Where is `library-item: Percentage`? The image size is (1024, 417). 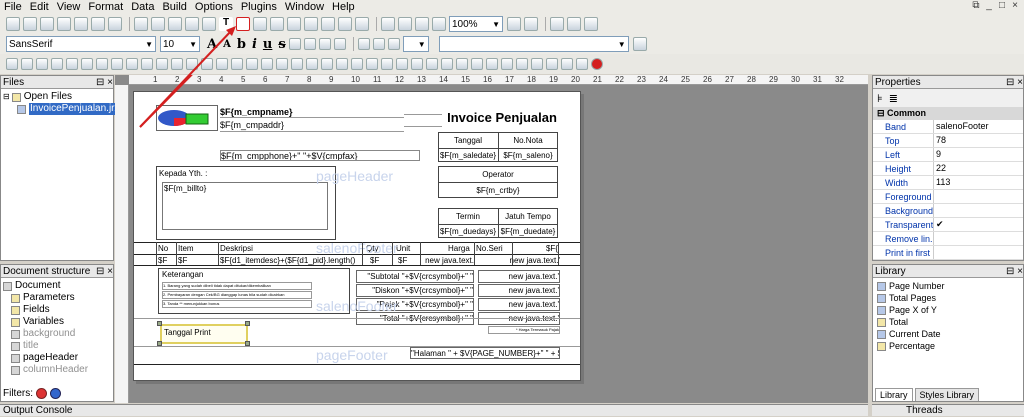 library-item: Percentage is located at coordinates (948, 346).